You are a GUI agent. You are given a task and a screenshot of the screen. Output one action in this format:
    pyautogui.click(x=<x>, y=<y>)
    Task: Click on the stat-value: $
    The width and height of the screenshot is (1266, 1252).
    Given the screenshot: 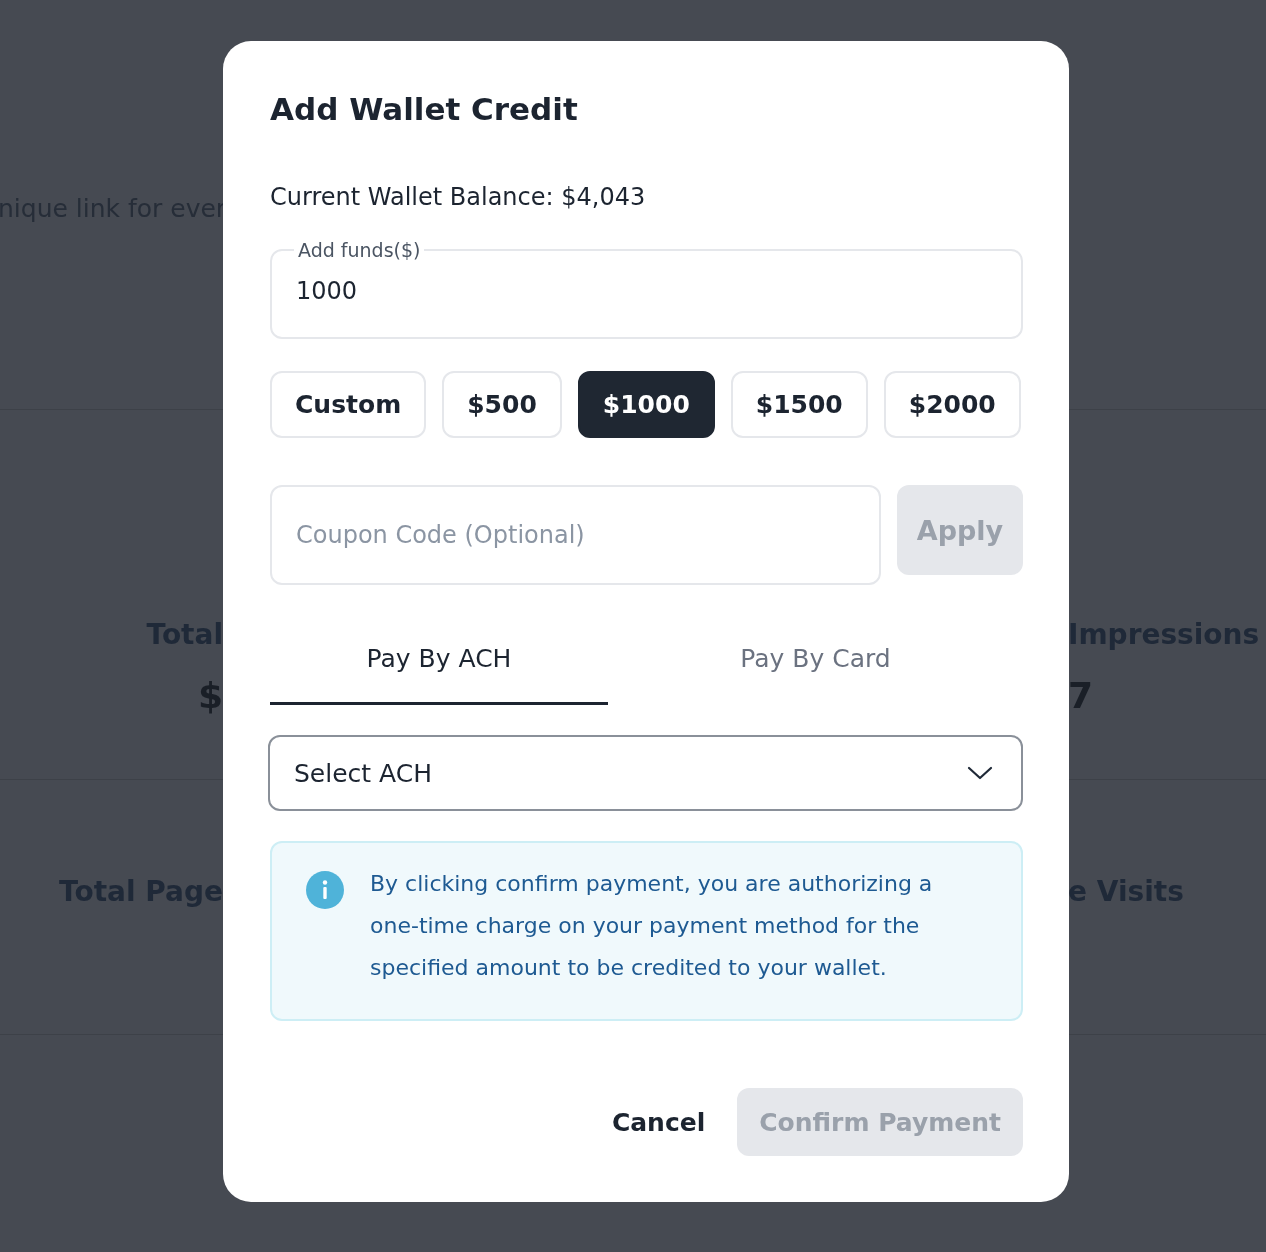 What is the action you would take?
    pyautogui.click(x=210, y=695)
    